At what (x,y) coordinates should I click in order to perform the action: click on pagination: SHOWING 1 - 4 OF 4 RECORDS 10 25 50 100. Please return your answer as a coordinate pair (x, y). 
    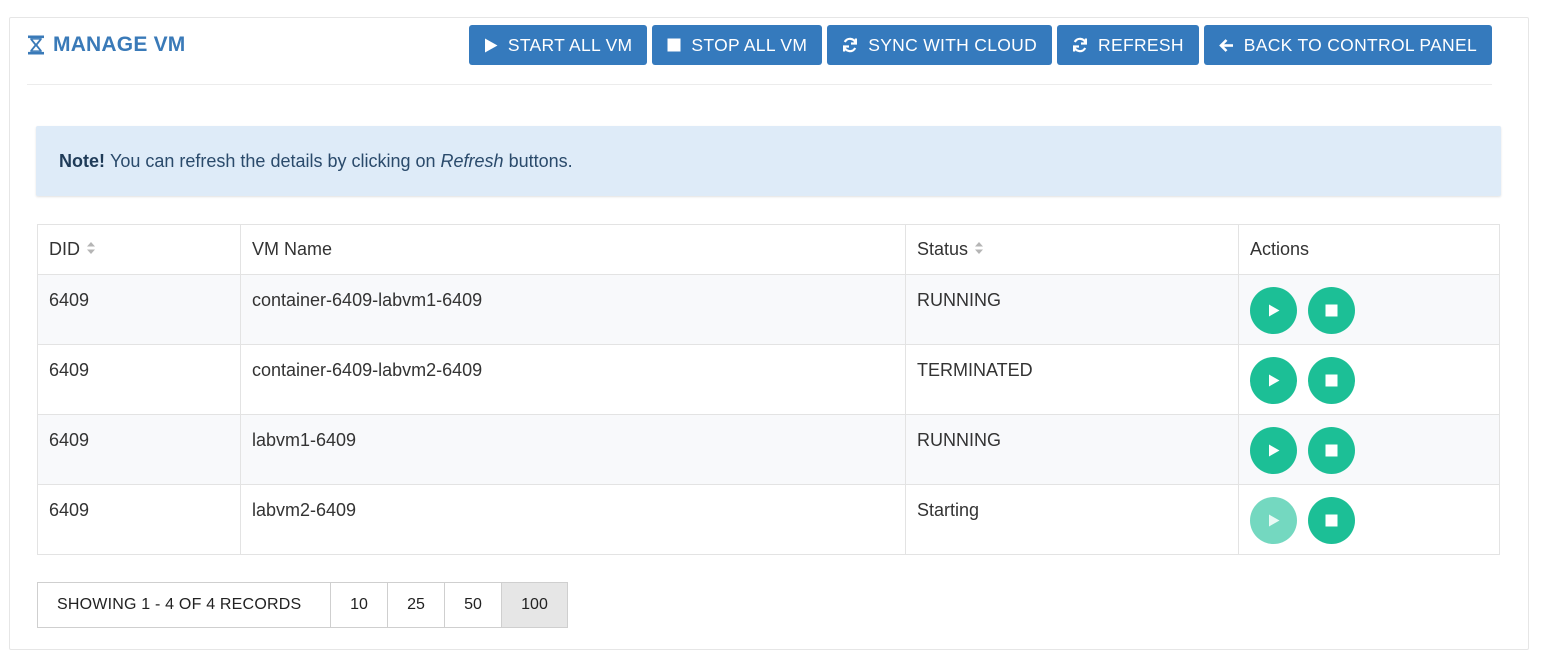
    Looking at the image, I should click on (302, 605).